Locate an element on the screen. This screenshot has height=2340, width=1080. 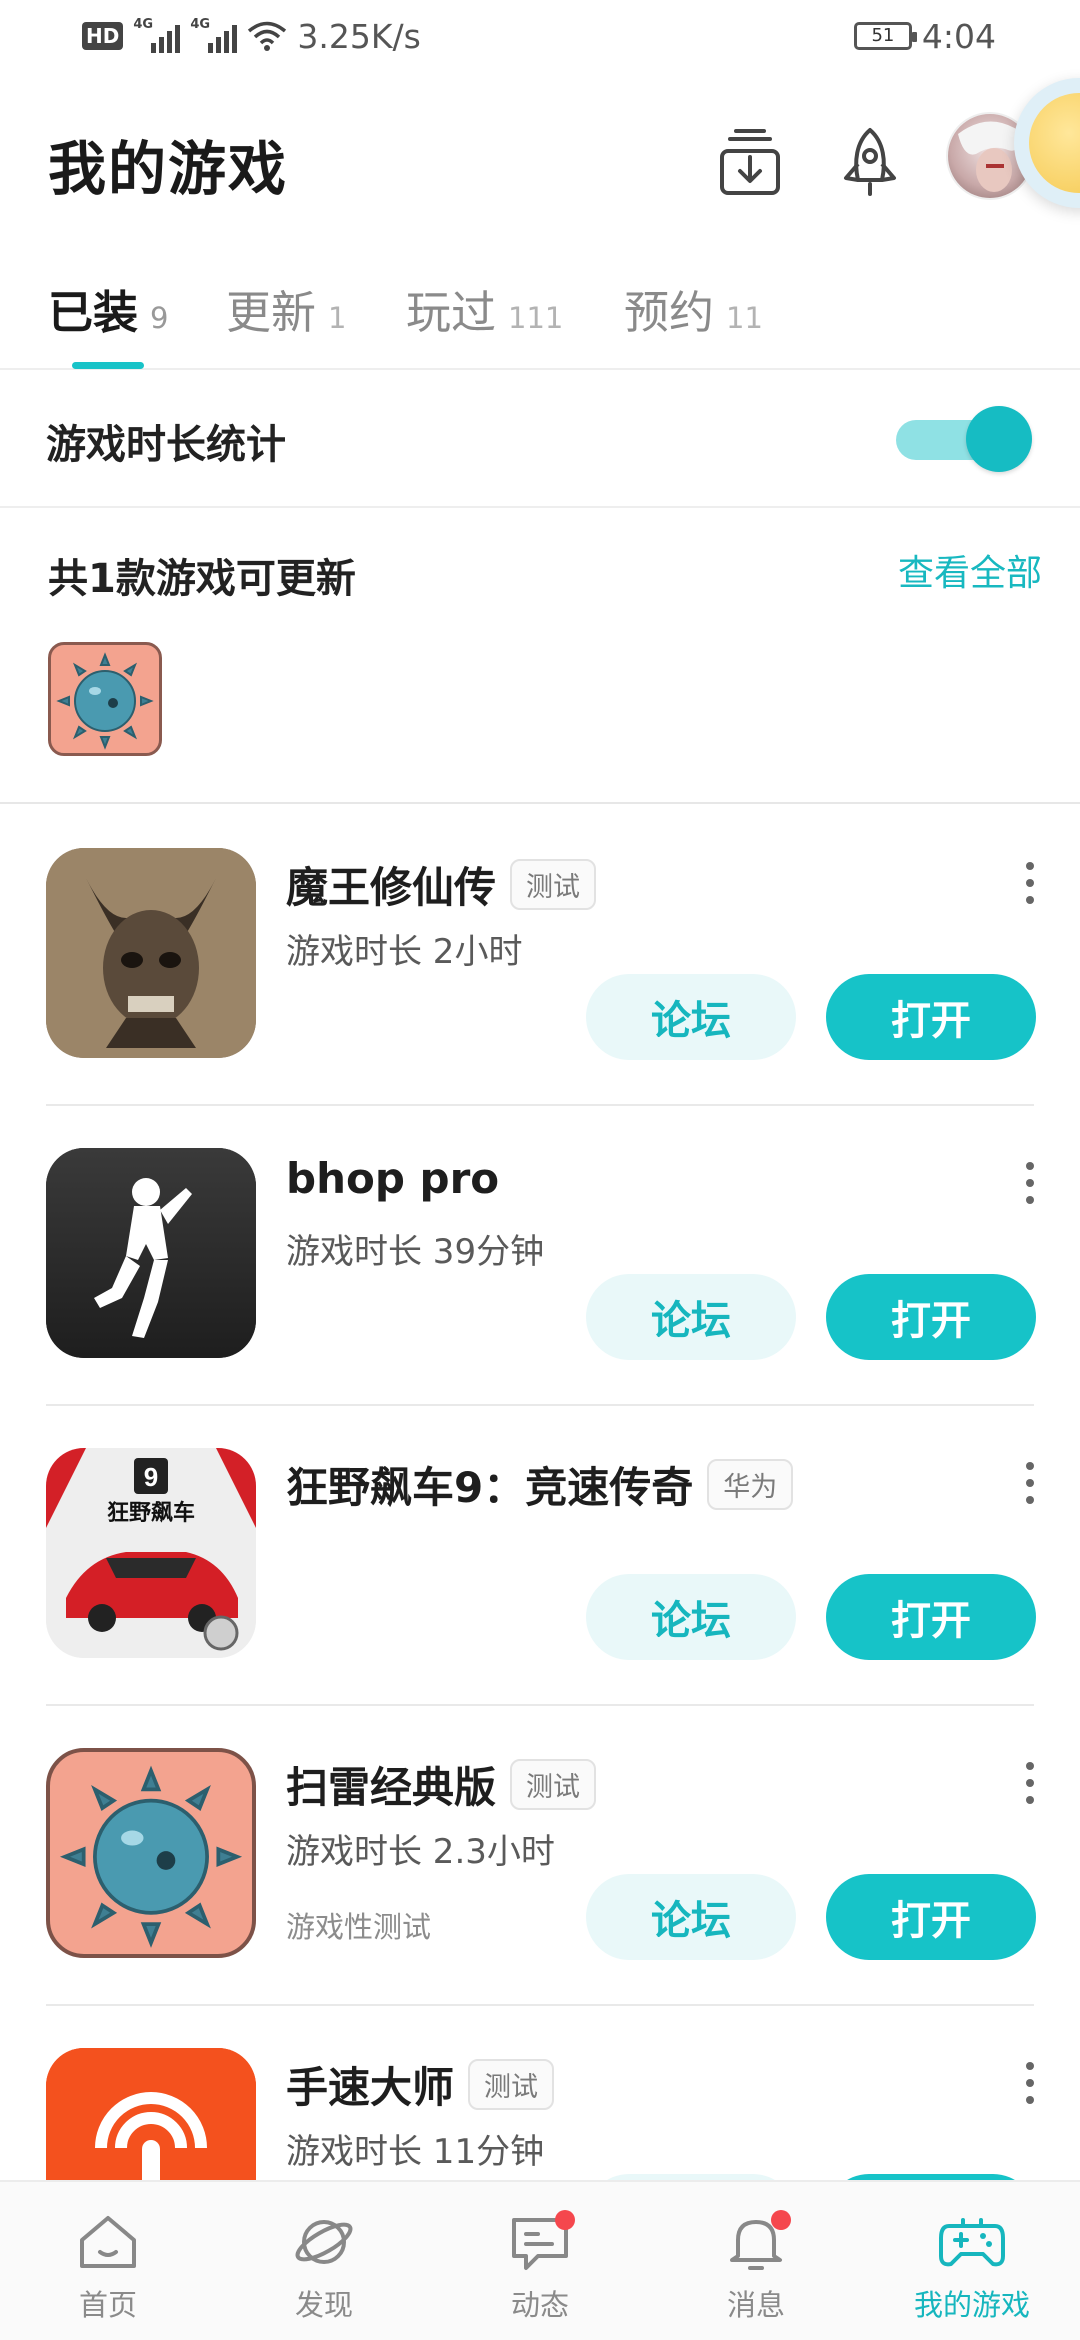
svg-text: 9 is located at coordinates (151, 1477).